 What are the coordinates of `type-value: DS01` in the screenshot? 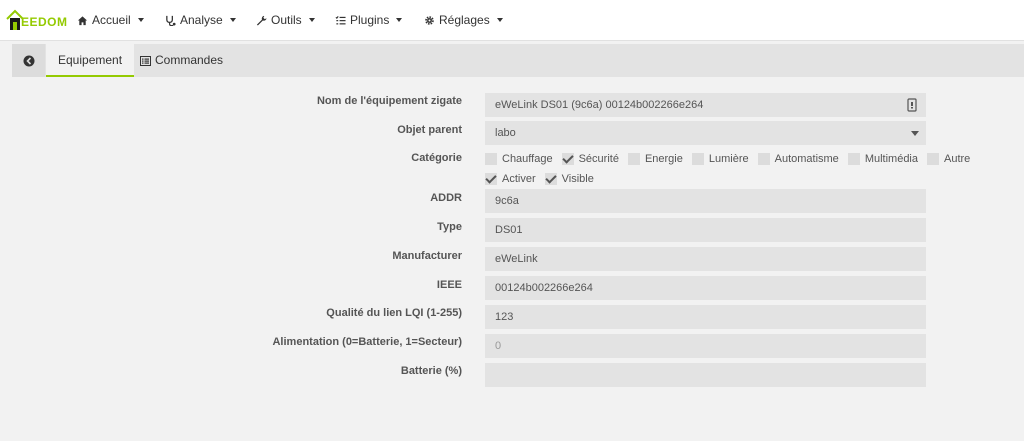 It's located at (509, 230).